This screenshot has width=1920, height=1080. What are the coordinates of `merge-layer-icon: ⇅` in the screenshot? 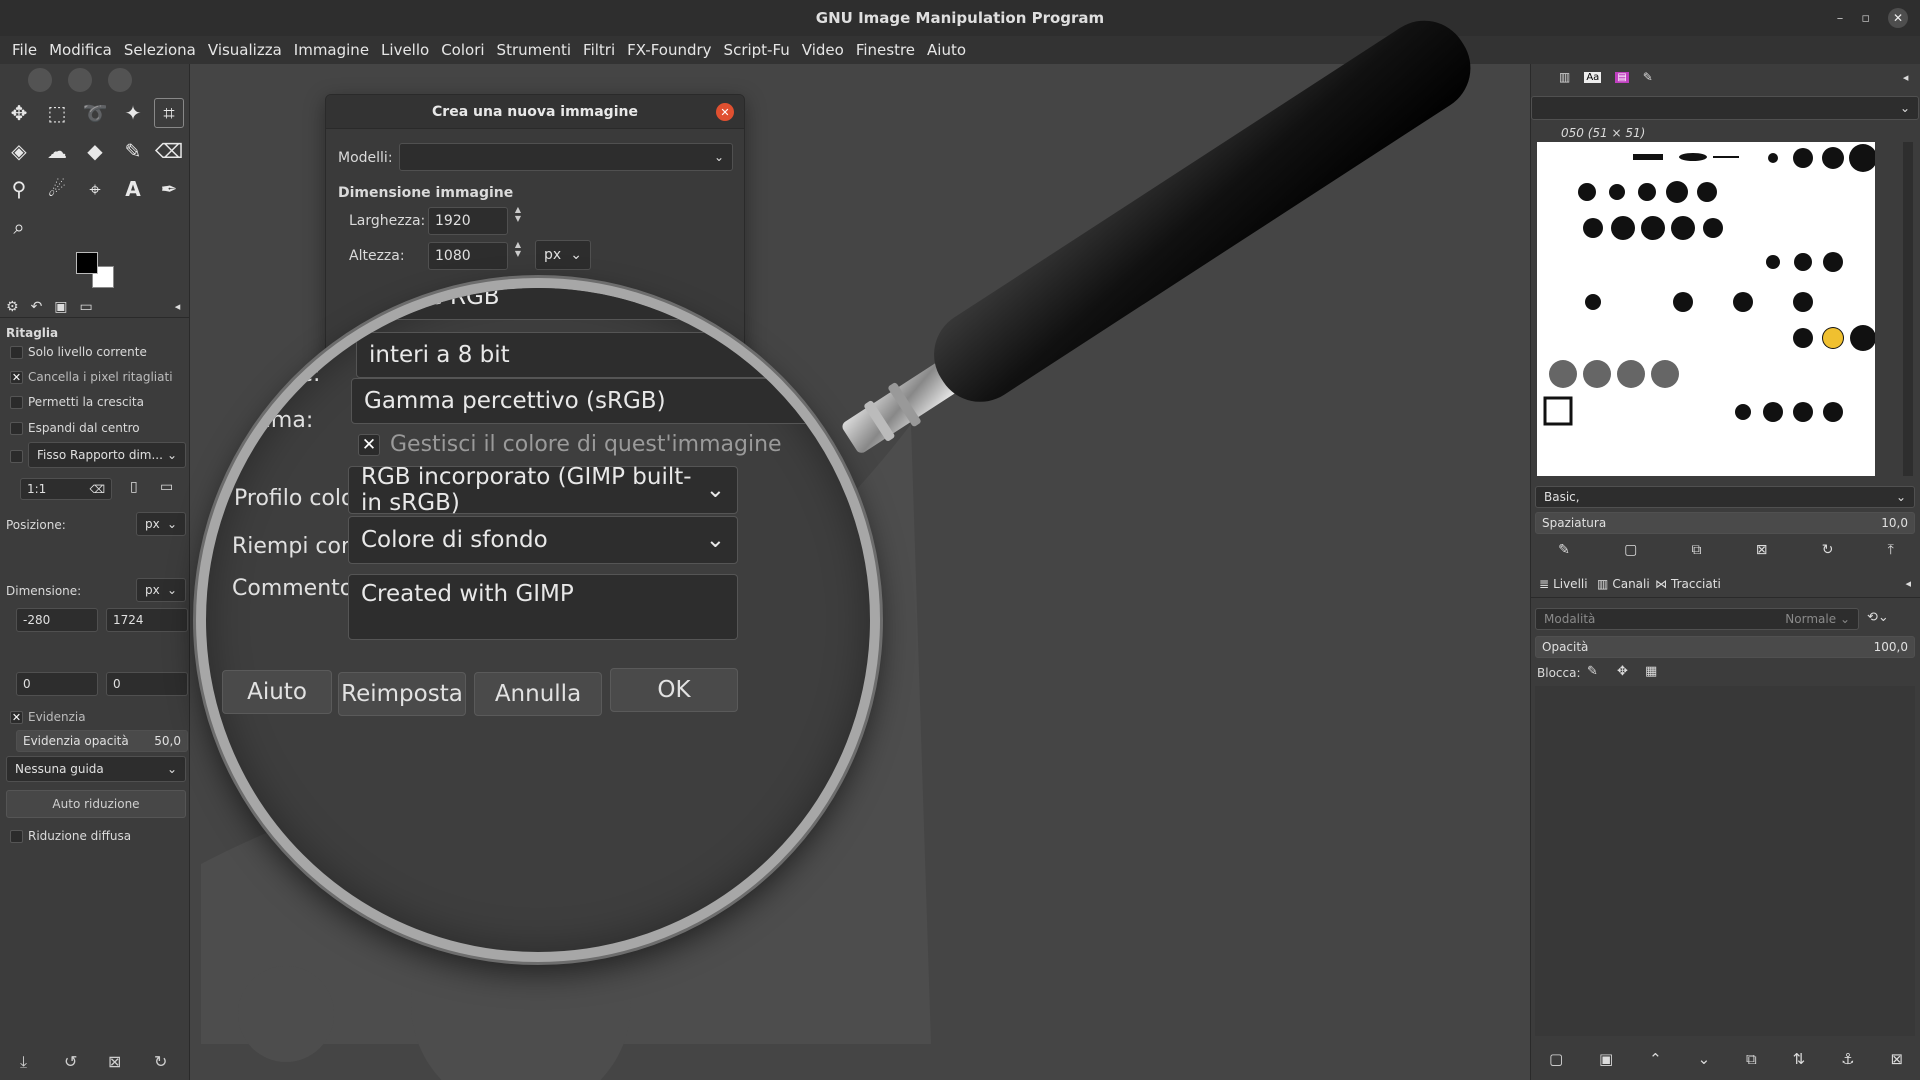 It's located at (1799, 1062).